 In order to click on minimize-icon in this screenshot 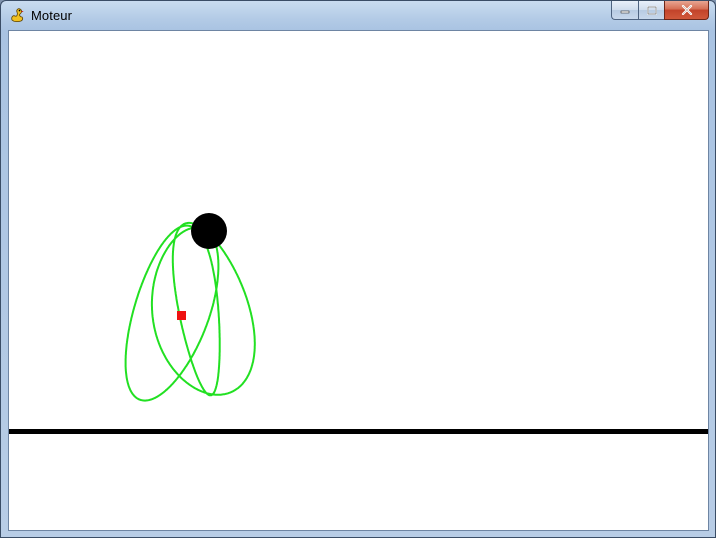, I will do `click(625, 12)`.